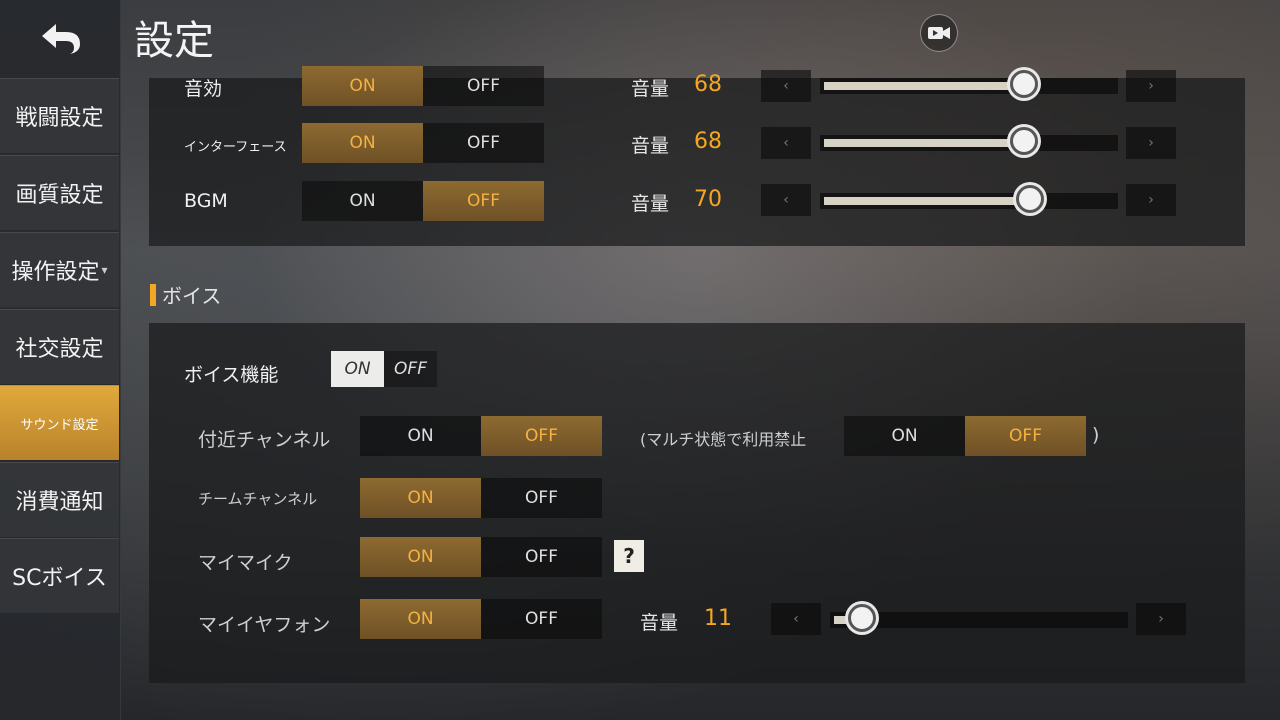 This screenshot has width=1280, height=720. I want to click on my-mic-off-button: OFF, so click(541, 557).